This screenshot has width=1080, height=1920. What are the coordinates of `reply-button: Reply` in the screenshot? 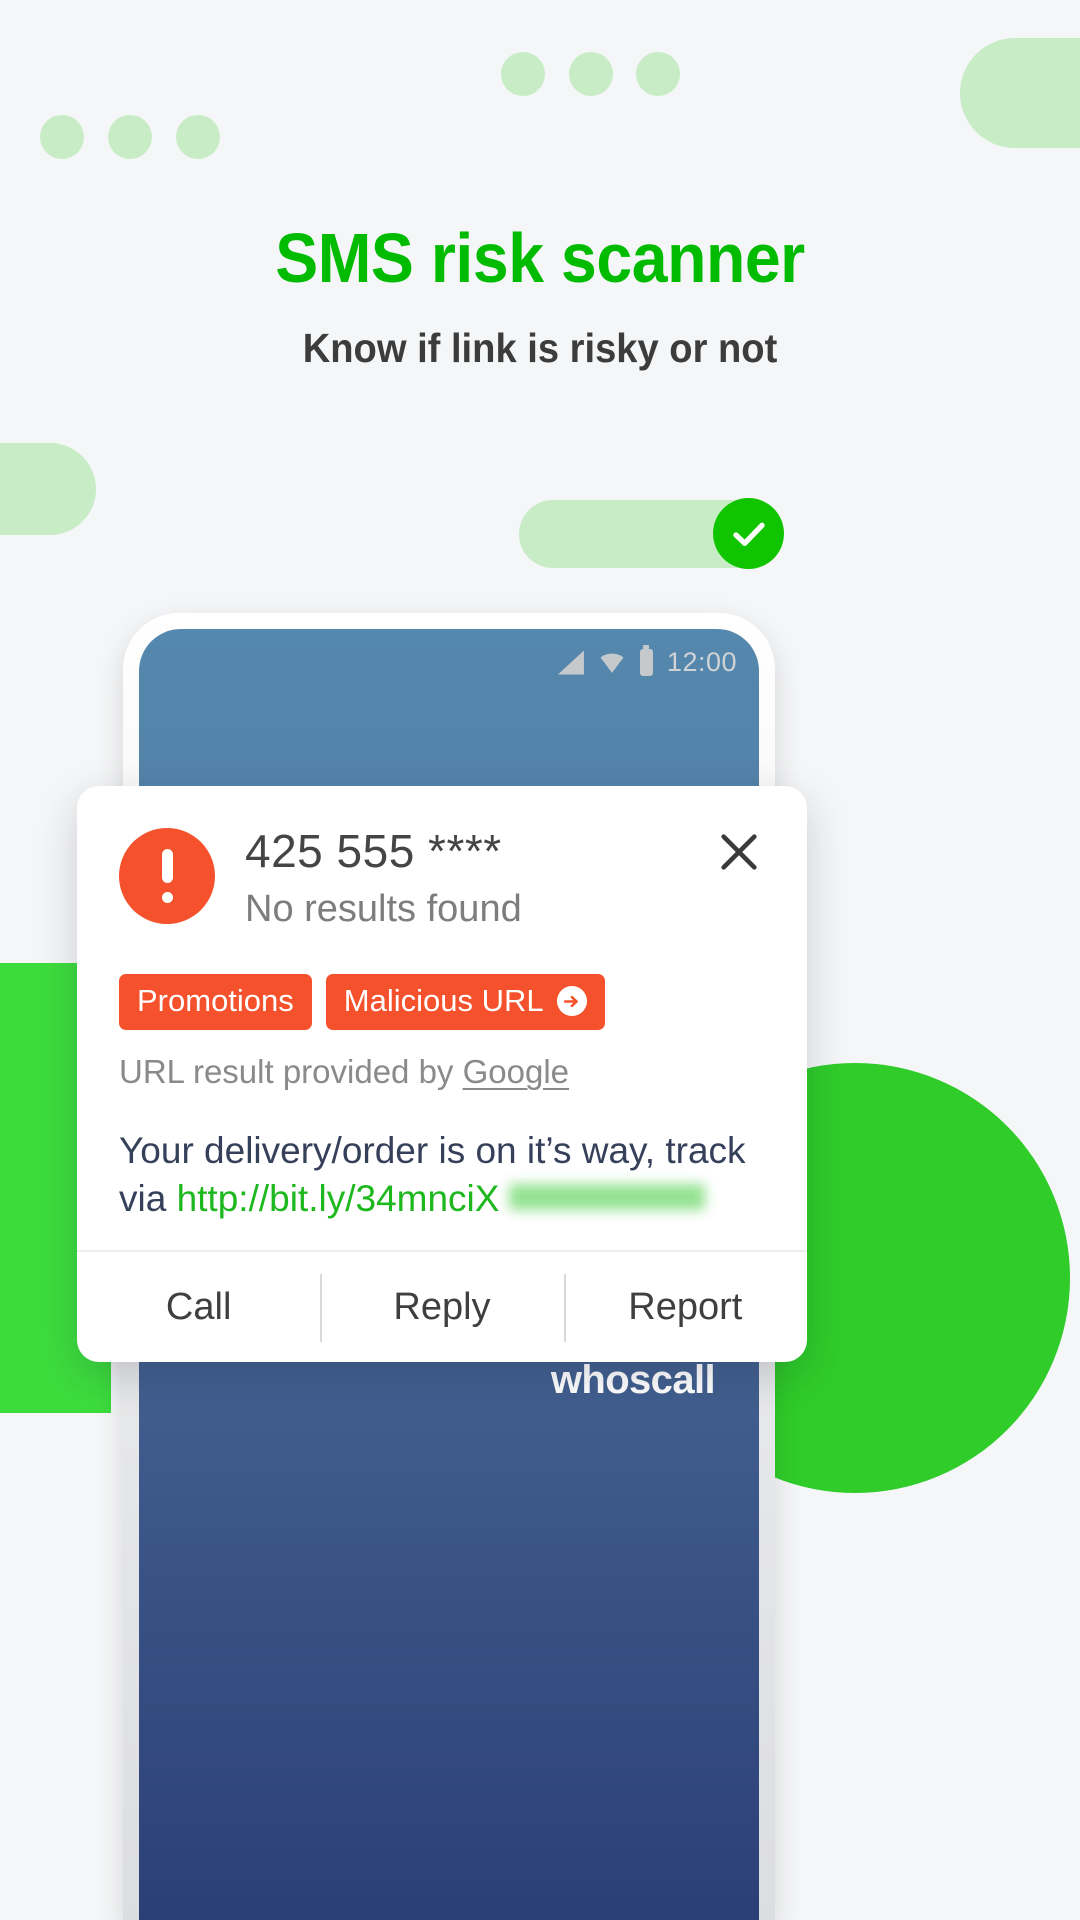 It's located at (441, 1307).